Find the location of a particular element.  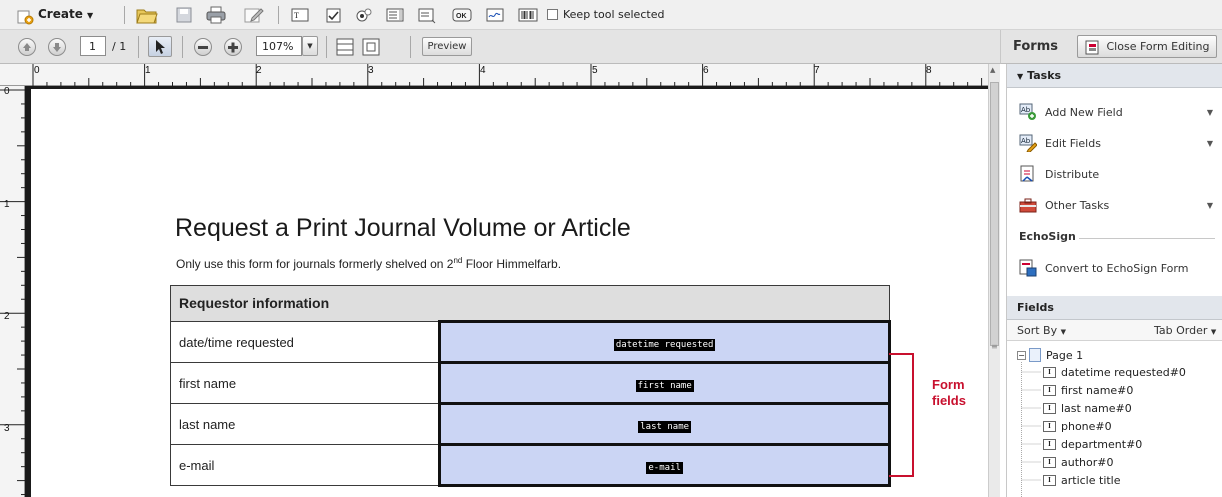

tree-field-item: Iarticle title is located at coordinates (1082, 480).